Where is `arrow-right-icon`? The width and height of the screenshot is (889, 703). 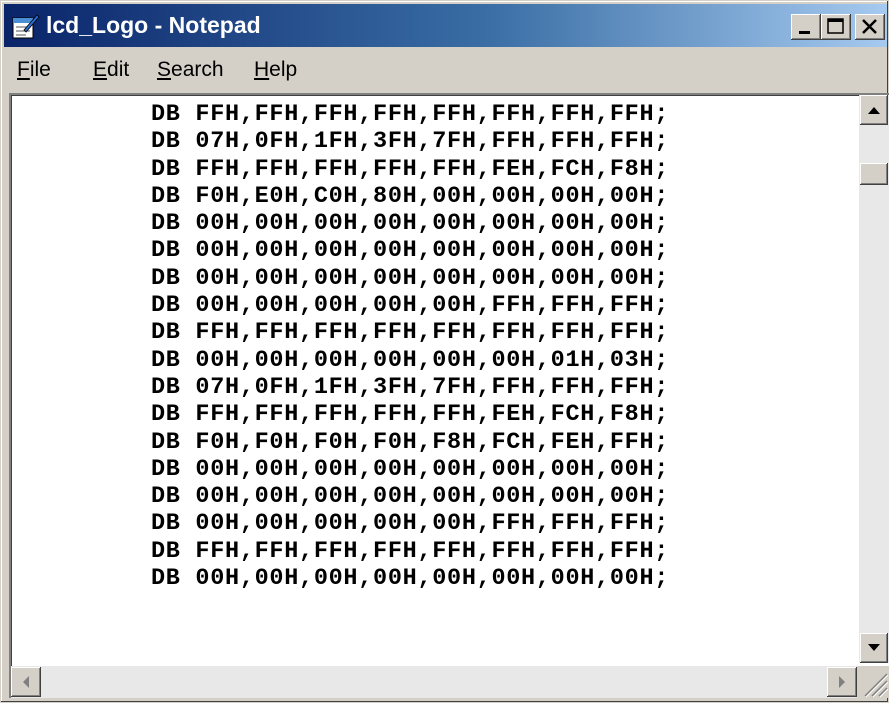 arrow-right-icon is located at coordinates (842, 682).